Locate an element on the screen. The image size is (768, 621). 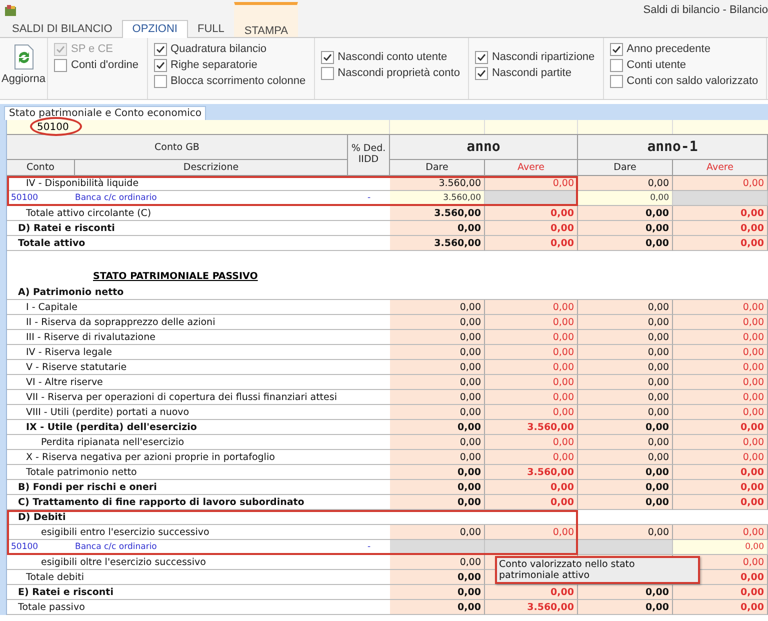
account-description: Banca c/c ordinario is located at coordinates (211, 198).